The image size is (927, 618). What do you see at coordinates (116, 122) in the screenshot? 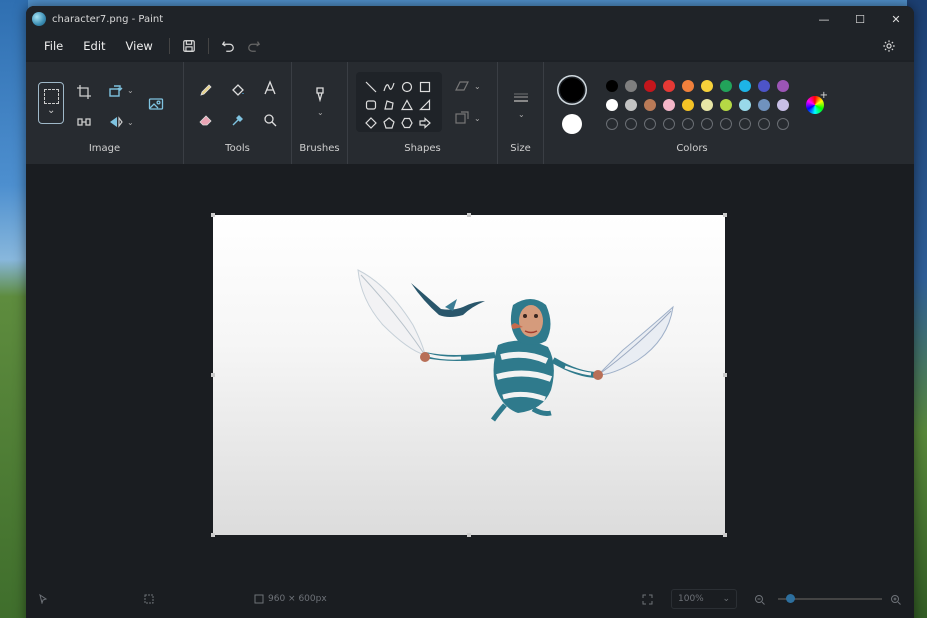
I see `flip-icon` at bounding box center [116, 122].